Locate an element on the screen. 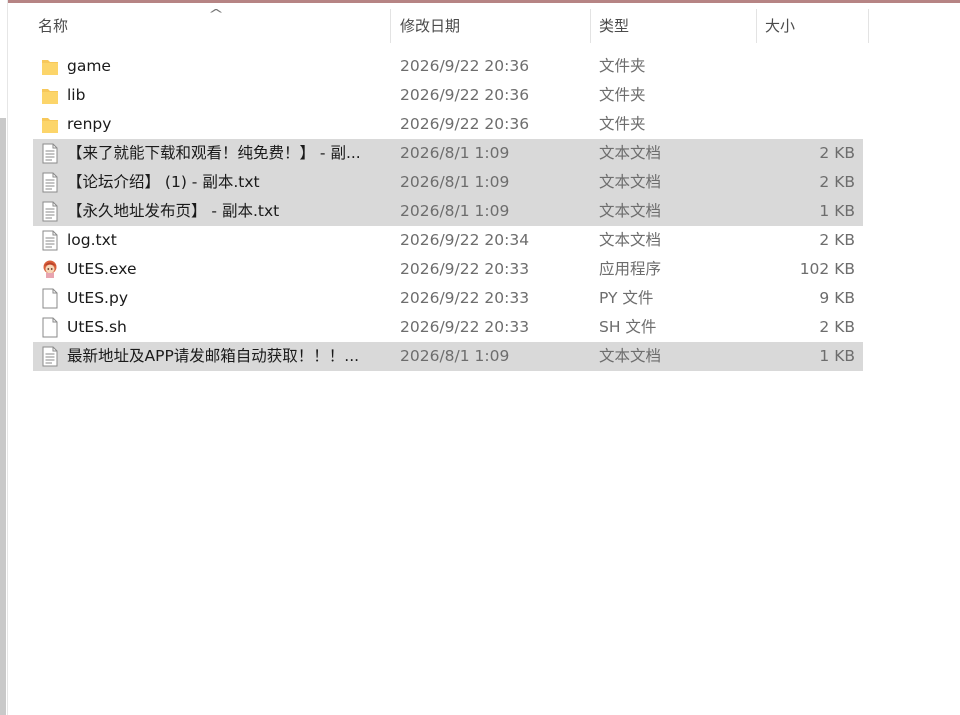 The image size is (960, 715). file-row: 【论坛介绍】 (1) - 副本.txt 2026/8/1 1:09 文本文档 2 KB is located at coordinates (448, 182).